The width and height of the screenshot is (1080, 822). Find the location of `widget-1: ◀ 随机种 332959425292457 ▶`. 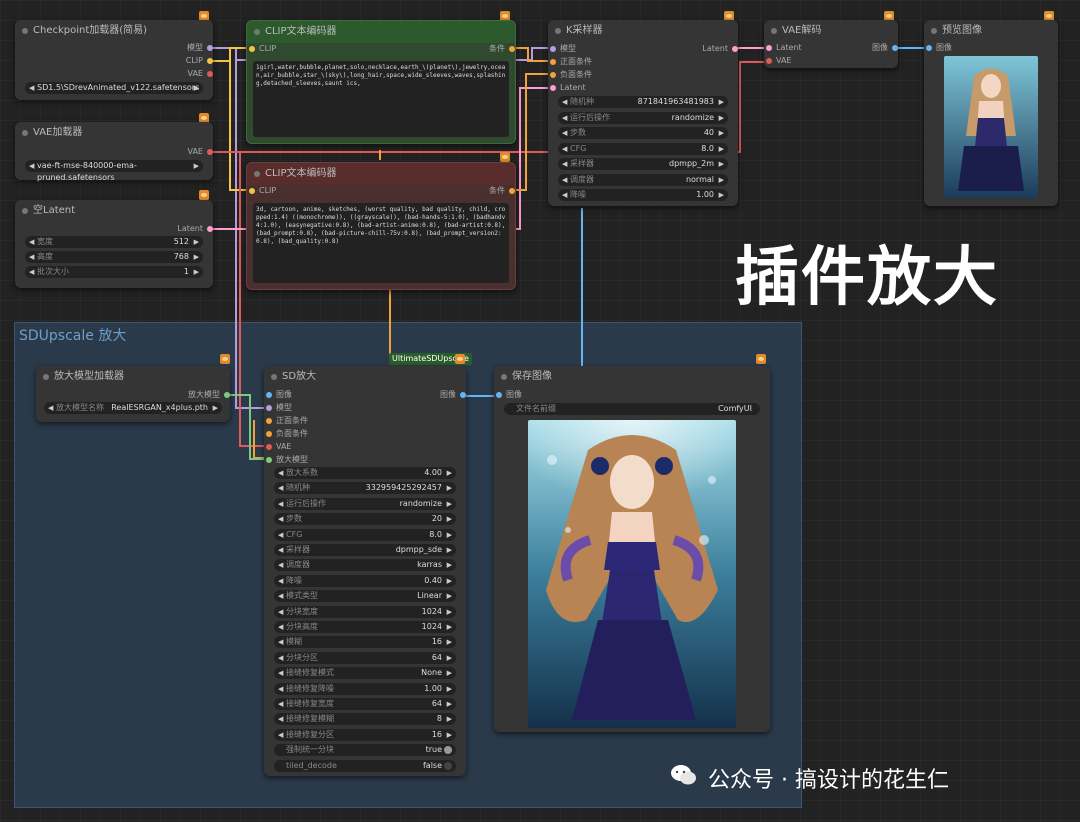

widget-1: ◀ 随机种 332959425292457 ▶ is located at coordinates (365, 488).